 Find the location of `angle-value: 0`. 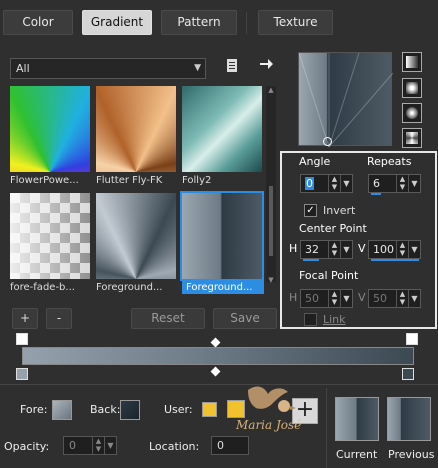

angle-value: 0 is located at coordinates (309, 183).